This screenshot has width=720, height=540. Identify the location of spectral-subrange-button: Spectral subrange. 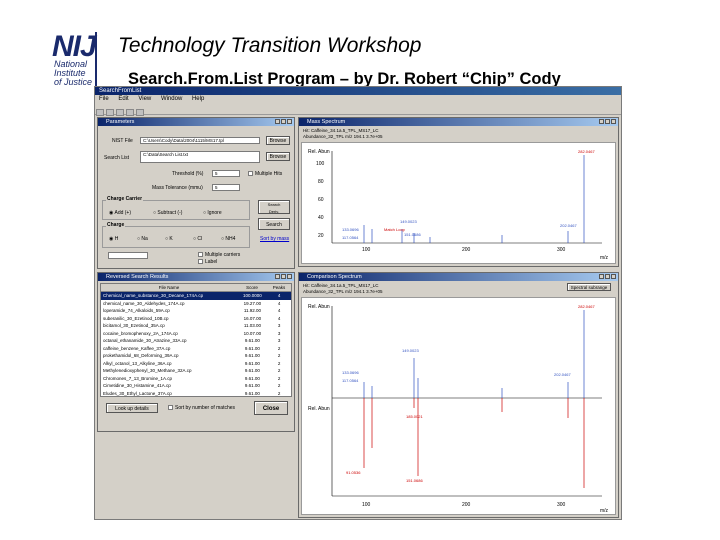
(589, 287).